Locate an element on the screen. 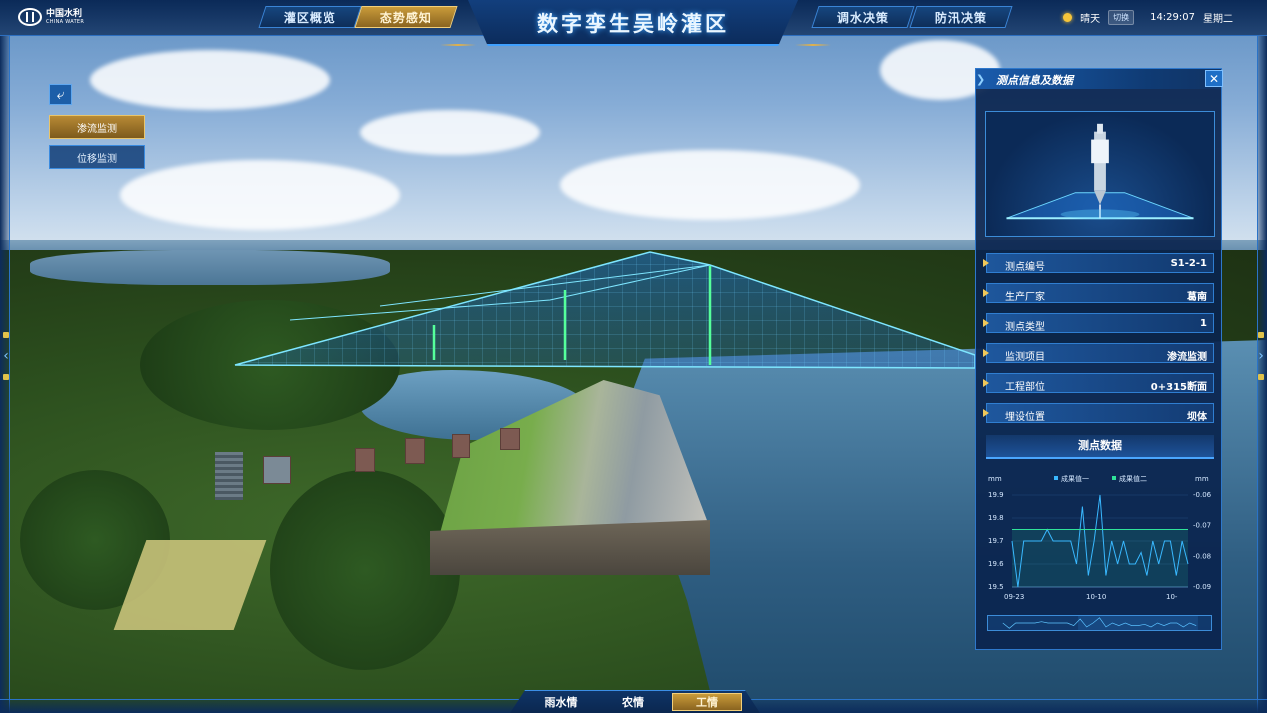 The image size is (1267, 713). y-right-tick-label: -0.08 is located at coordinates (1202, 556).